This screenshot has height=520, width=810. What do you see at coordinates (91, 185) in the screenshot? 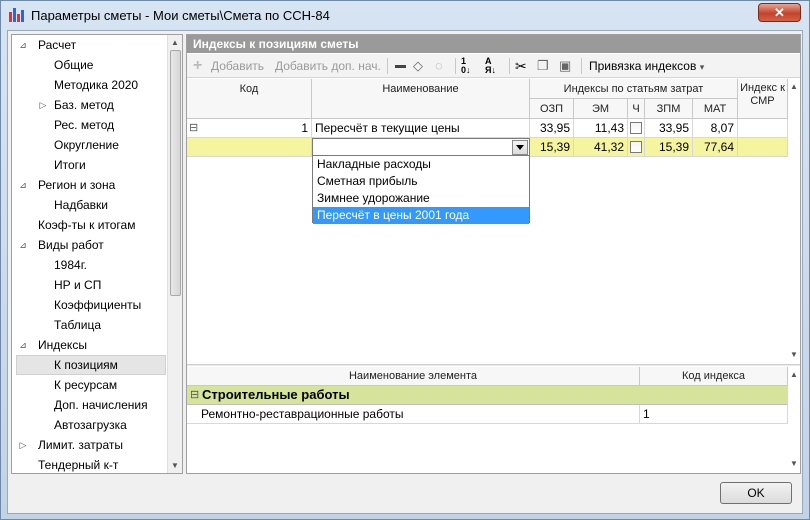
I see `tree-item-region: ⊿ Регион и зона` at bounding box center [91, 185].